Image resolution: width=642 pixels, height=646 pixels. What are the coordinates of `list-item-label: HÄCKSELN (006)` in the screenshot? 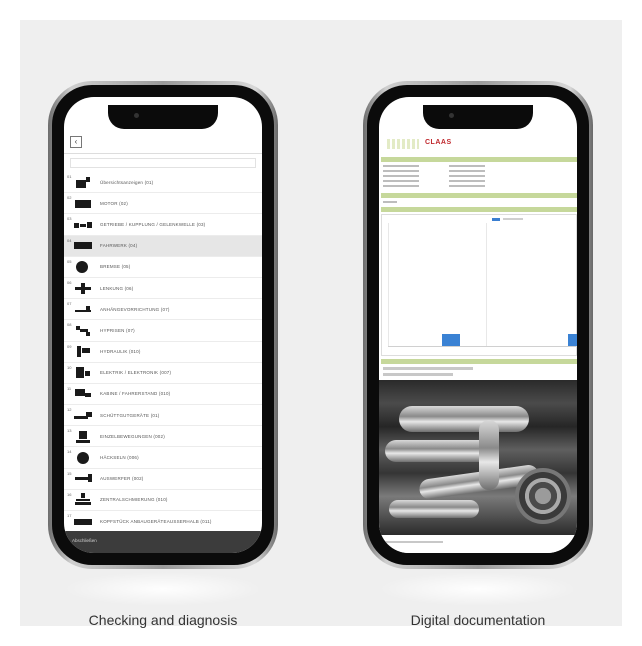 It's located at (119, 458).